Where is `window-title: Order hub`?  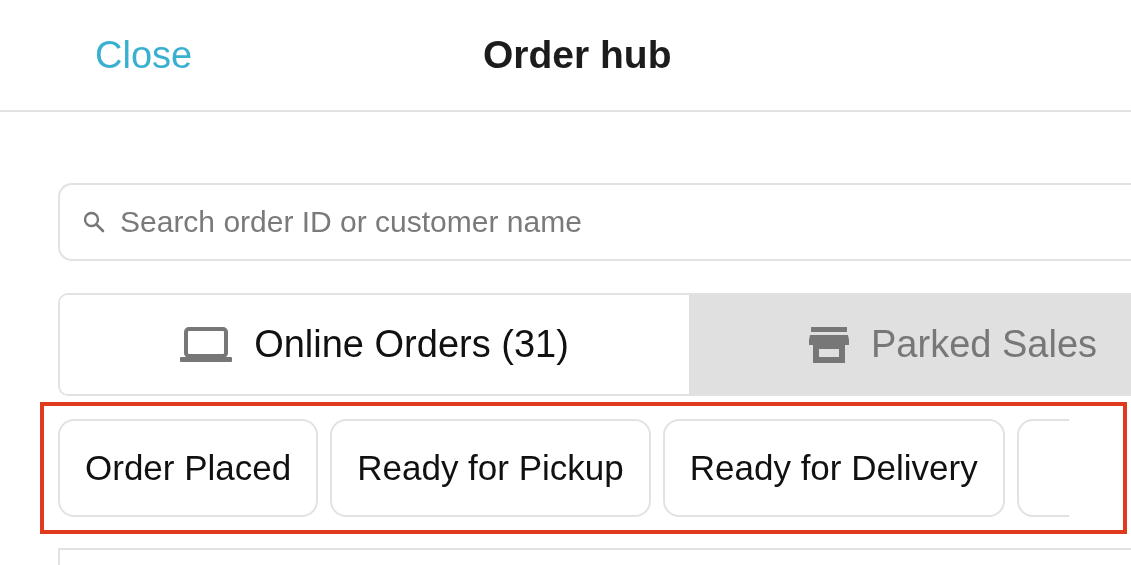 window-title: Order hub is located at coordinates (577, 54).